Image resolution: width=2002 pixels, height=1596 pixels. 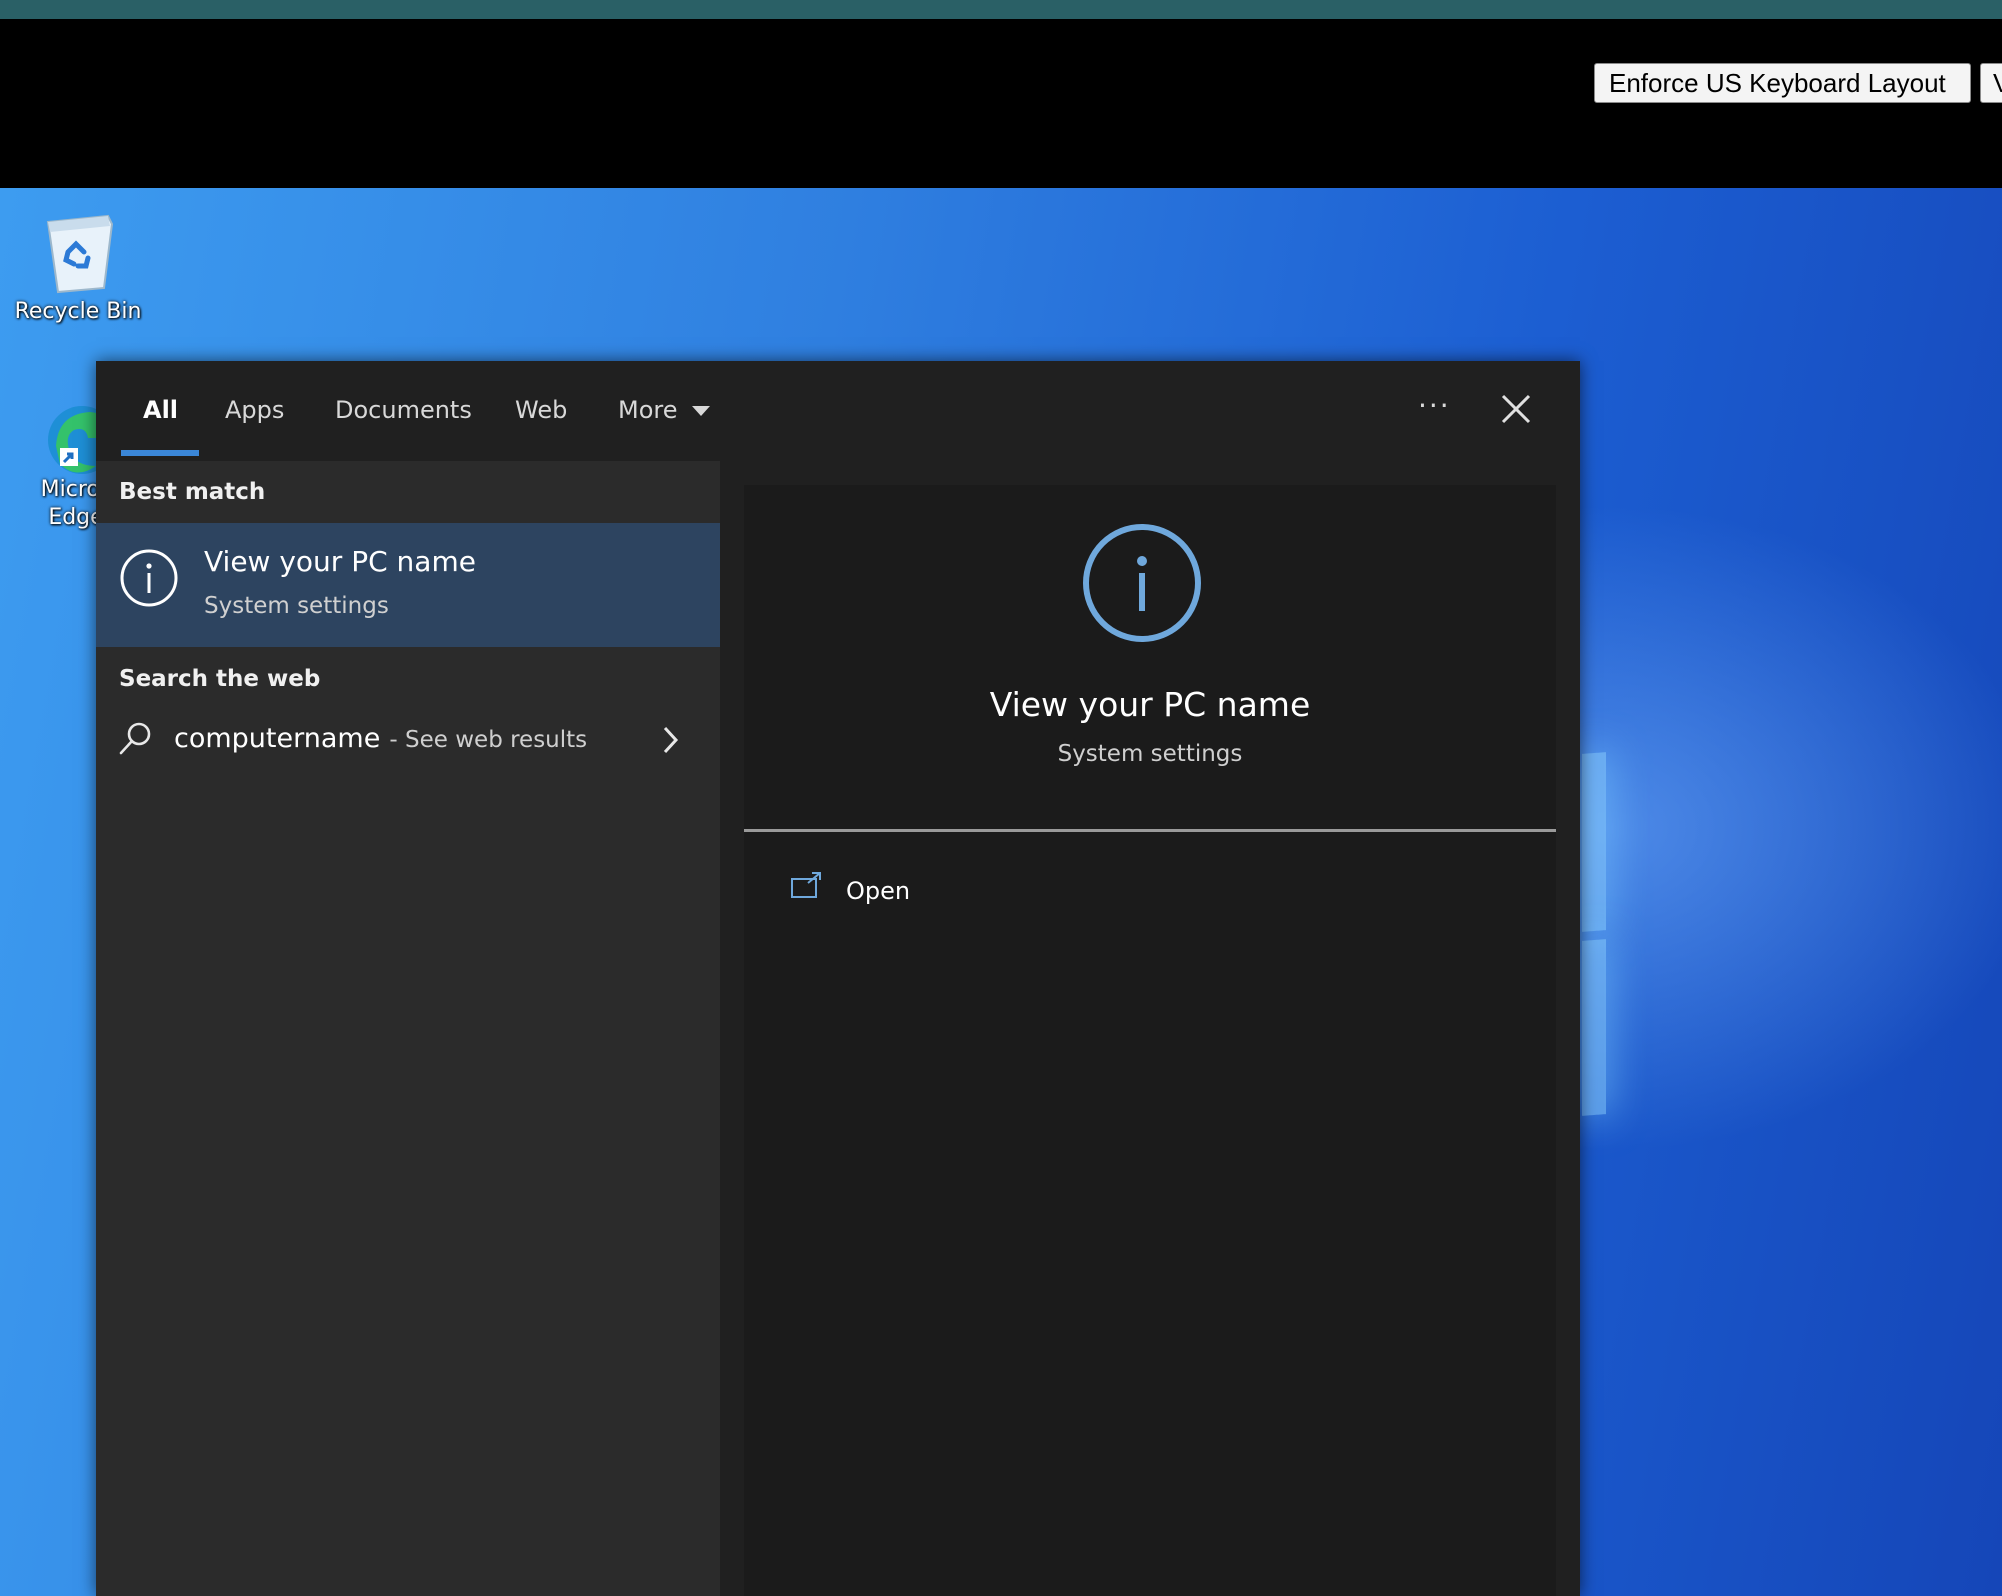 I want to click on chevron-down-icon, so click(x=701, y=411).